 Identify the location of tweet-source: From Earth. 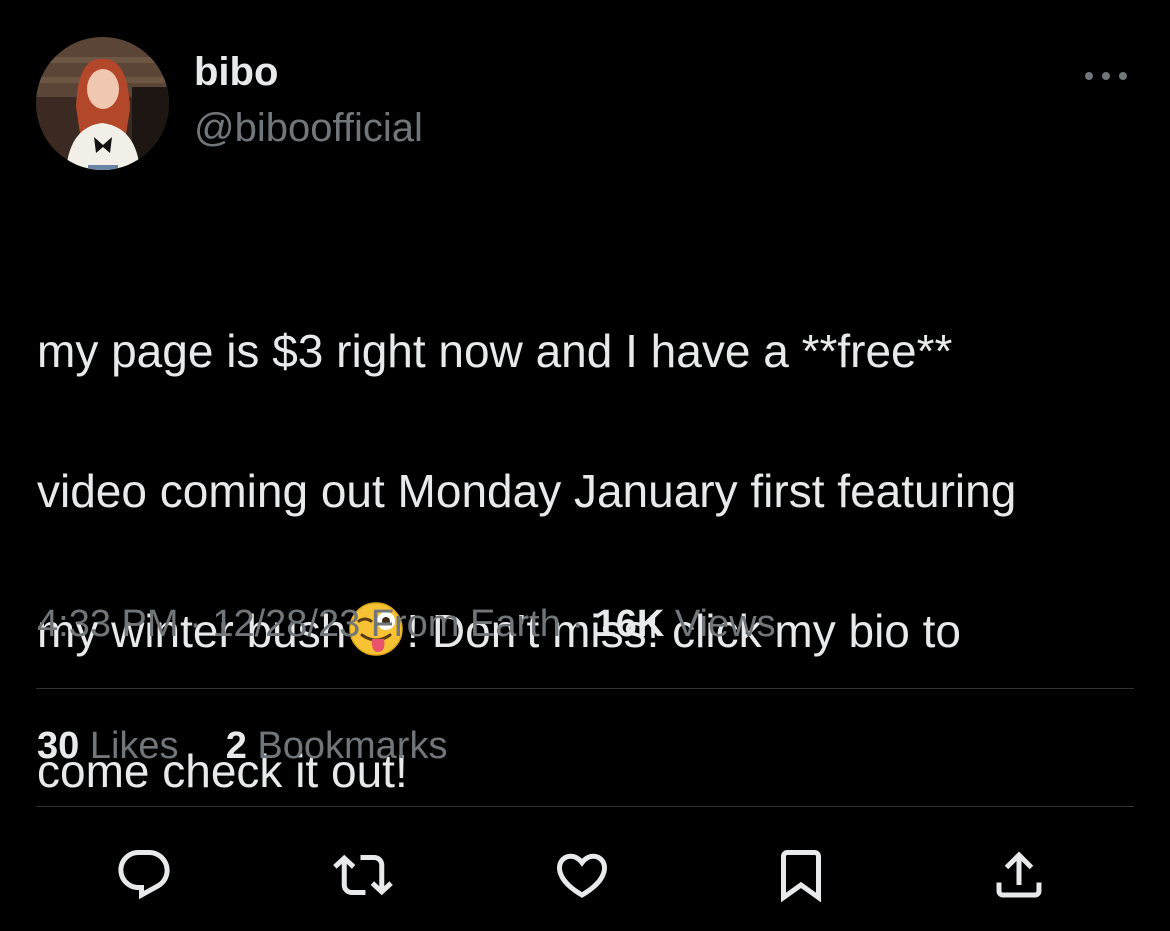
(460, 624).